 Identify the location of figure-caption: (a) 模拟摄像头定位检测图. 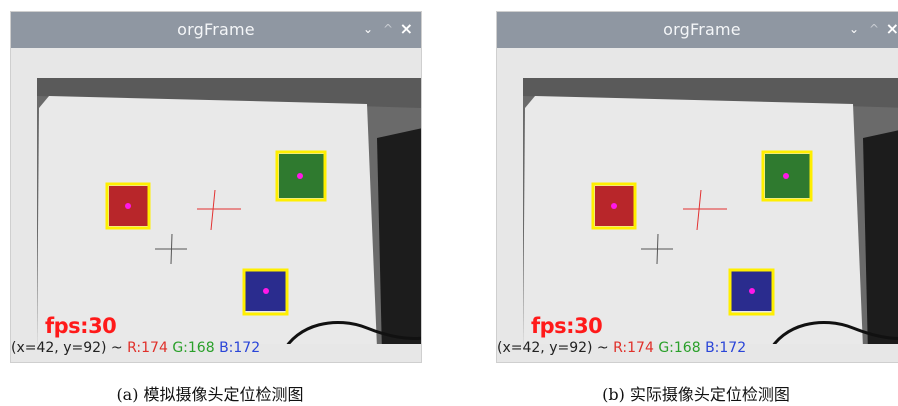
(210, 394).